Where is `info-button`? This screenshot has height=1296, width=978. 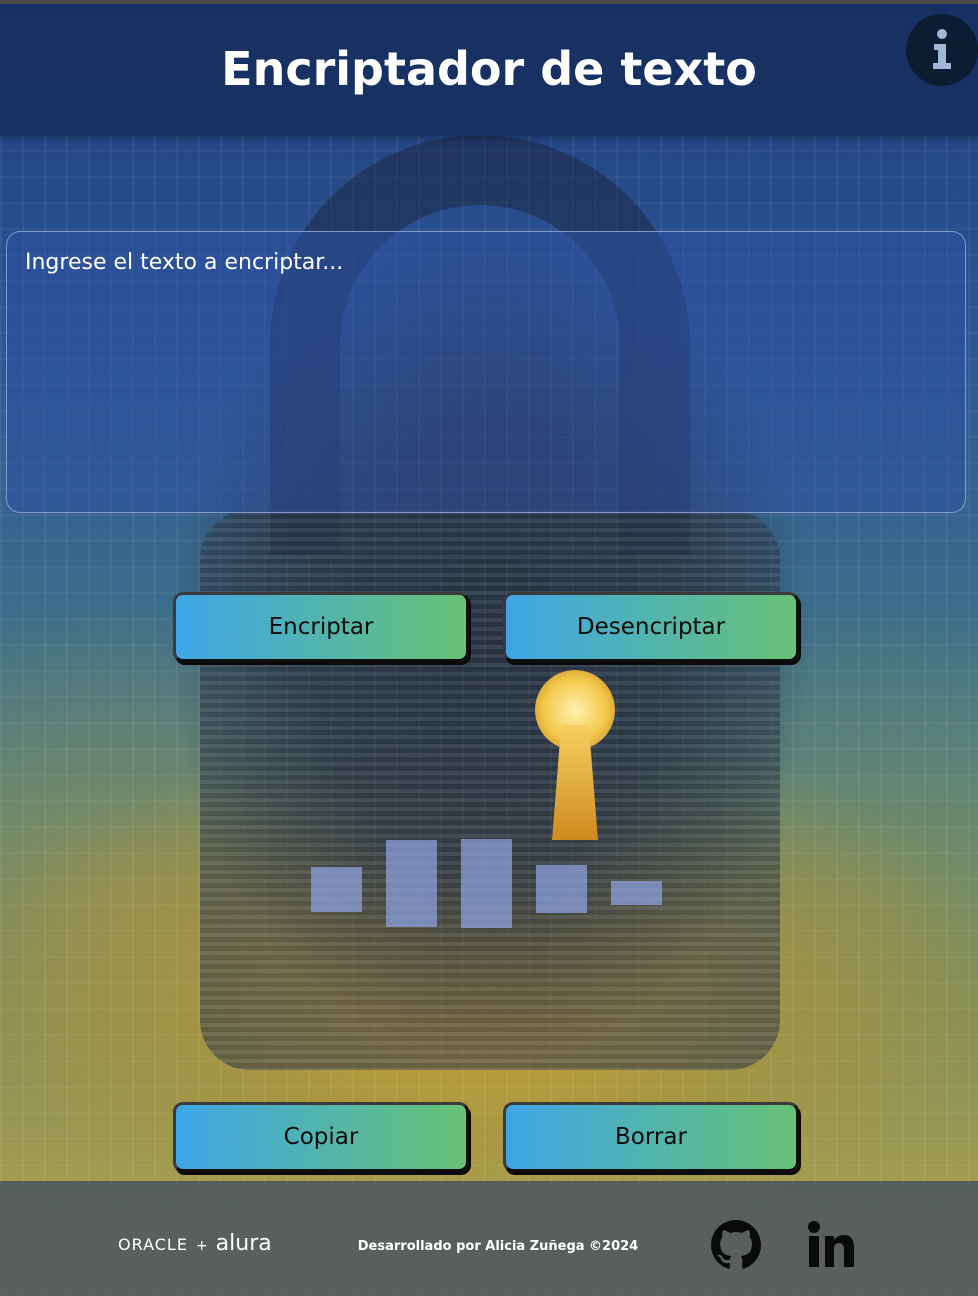 info-button is located at coordinates (942, 50).